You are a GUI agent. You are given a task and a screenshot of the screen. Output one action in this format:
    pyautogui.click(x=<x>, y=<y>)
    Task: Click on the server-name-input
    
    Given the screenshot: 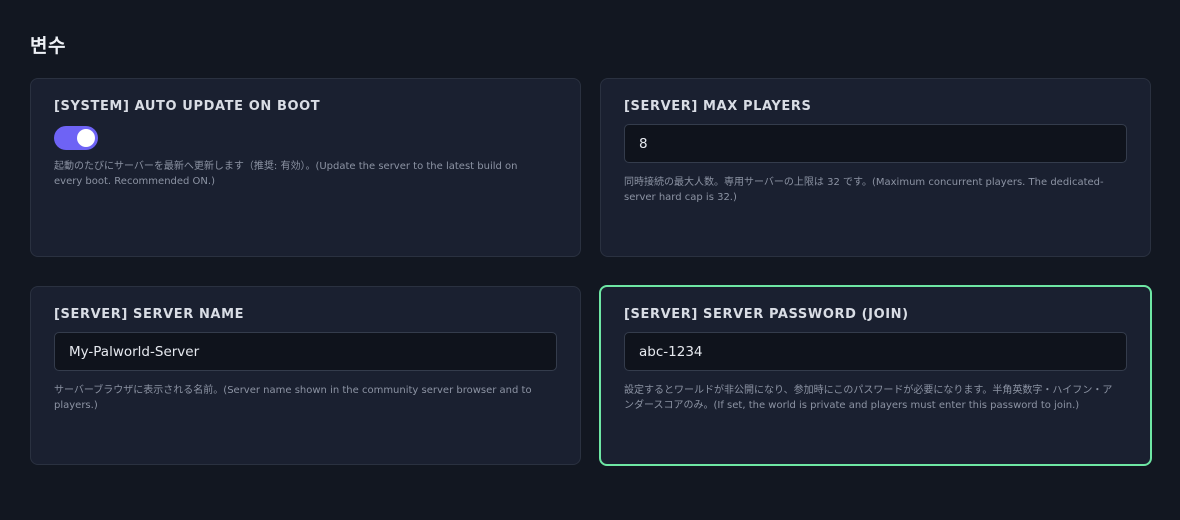 What is the action you would take?
    pyautogui.click(x=305, y=351)
    